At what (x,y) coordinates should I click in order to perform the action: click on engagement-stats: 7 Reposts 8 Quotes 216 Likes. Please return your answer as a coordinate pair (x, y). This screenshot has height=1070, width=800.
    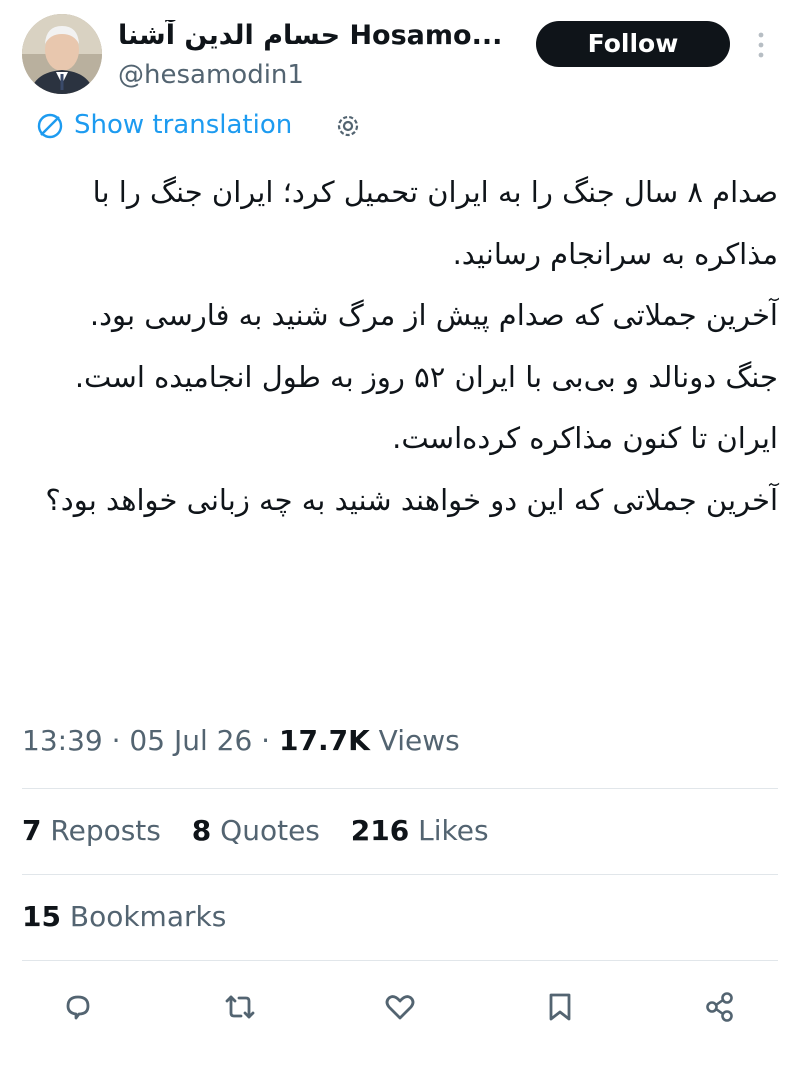
    Looking at the image, I should click on (266, 830).